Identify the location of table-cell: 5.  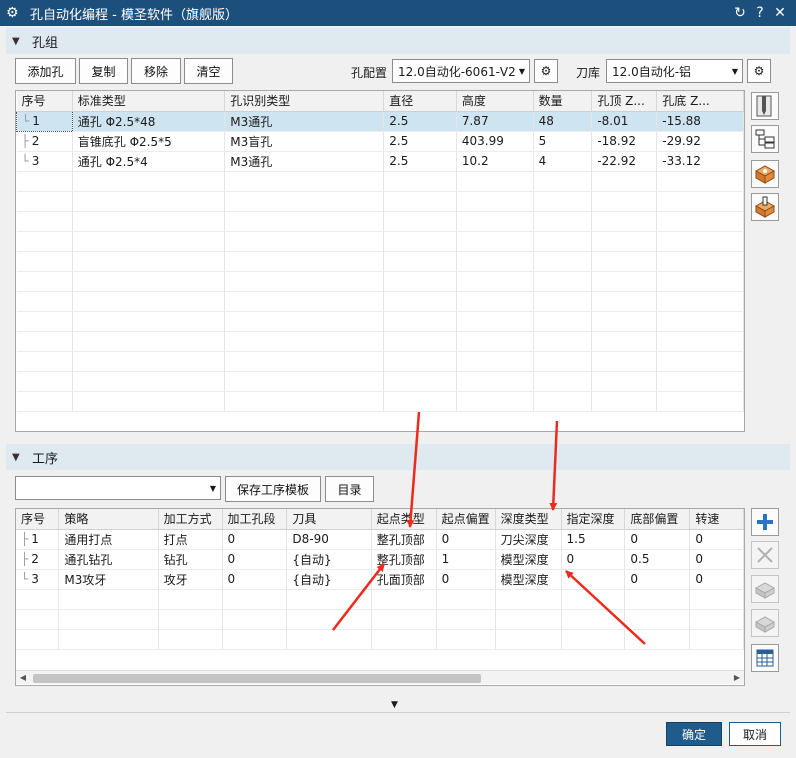
(563, 141).